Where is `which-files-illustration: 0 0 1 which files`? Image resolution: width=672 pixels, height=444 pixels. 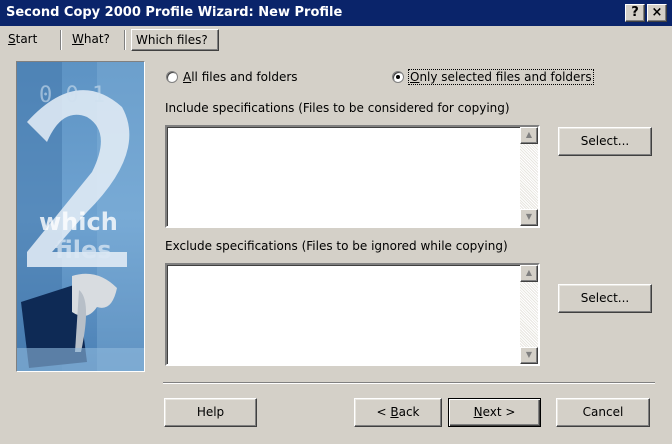
which-files-illustration: 0 0 1 which files is located at coordinates (80, 216).